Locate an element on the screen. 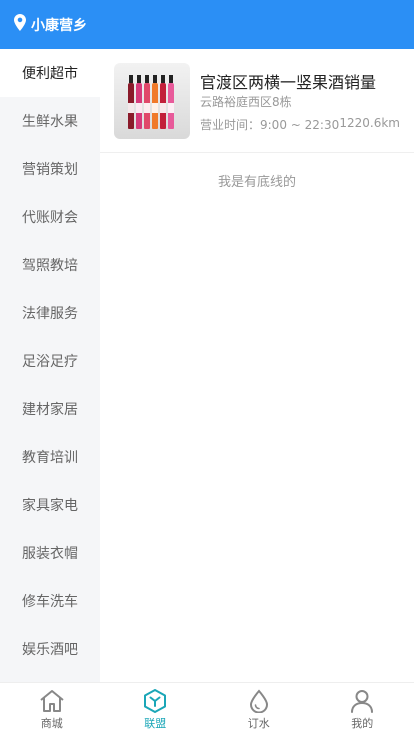 Image resolution: width=414 pixels, height=736 pixels. sidebar-item-label: 修车洗车 is located at coordinates (50, 602).